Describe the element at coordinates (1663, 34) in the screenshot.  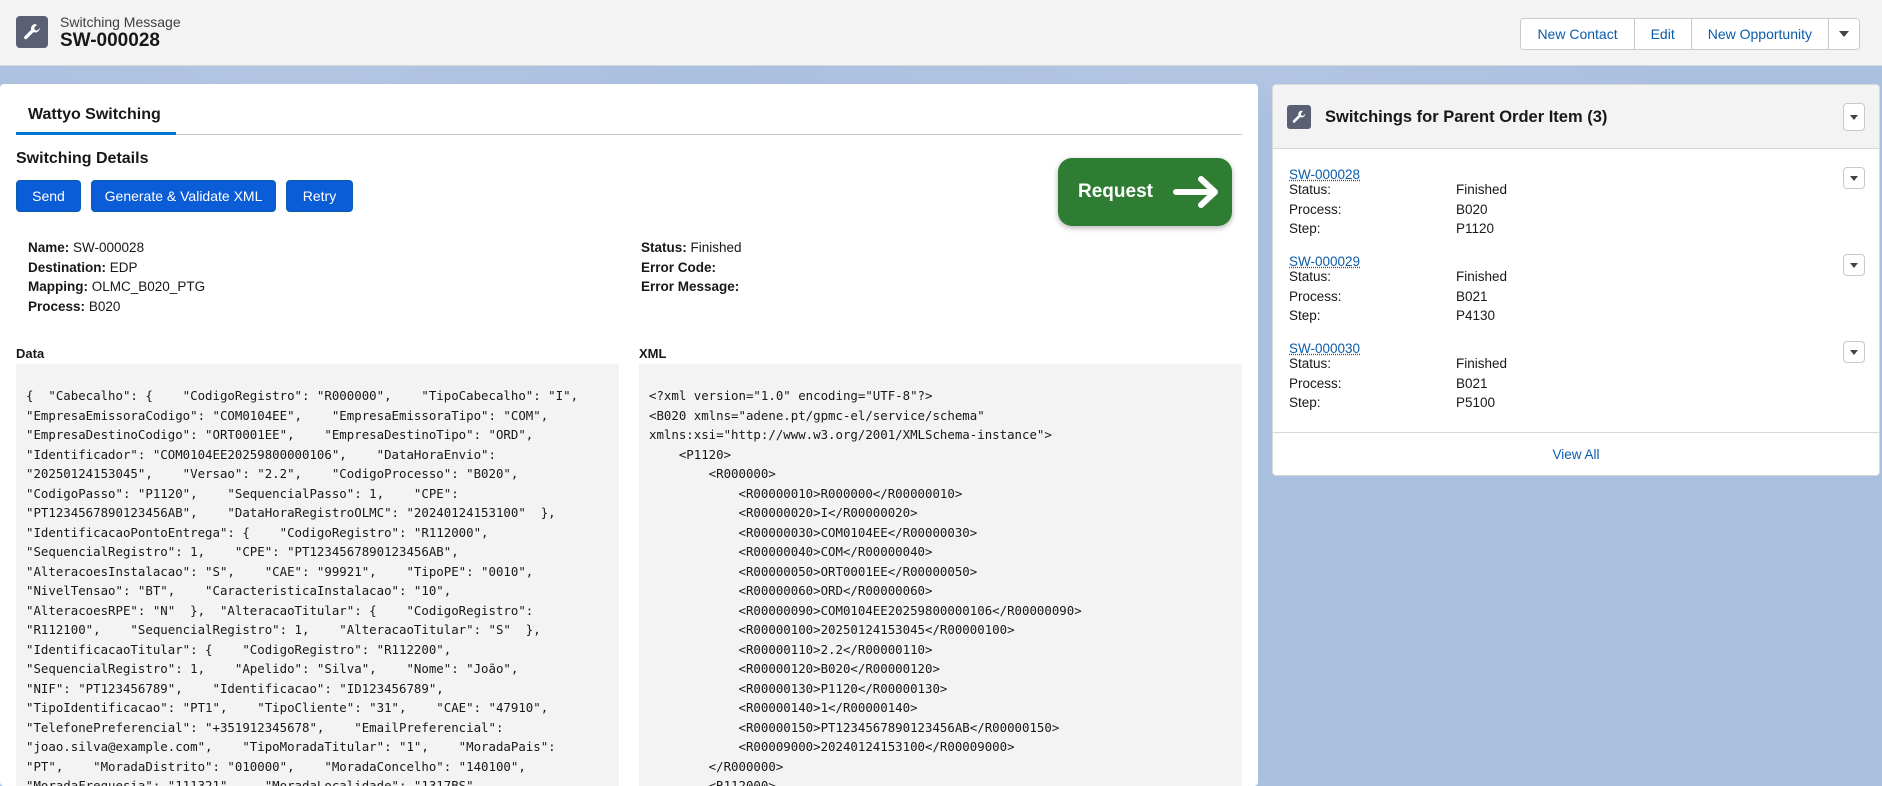
I see `edit-button: Edit` at that location.